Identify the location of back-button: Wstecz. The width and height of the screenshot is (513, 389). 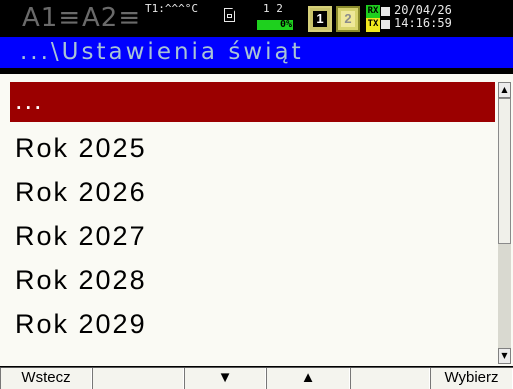
(46, 378).